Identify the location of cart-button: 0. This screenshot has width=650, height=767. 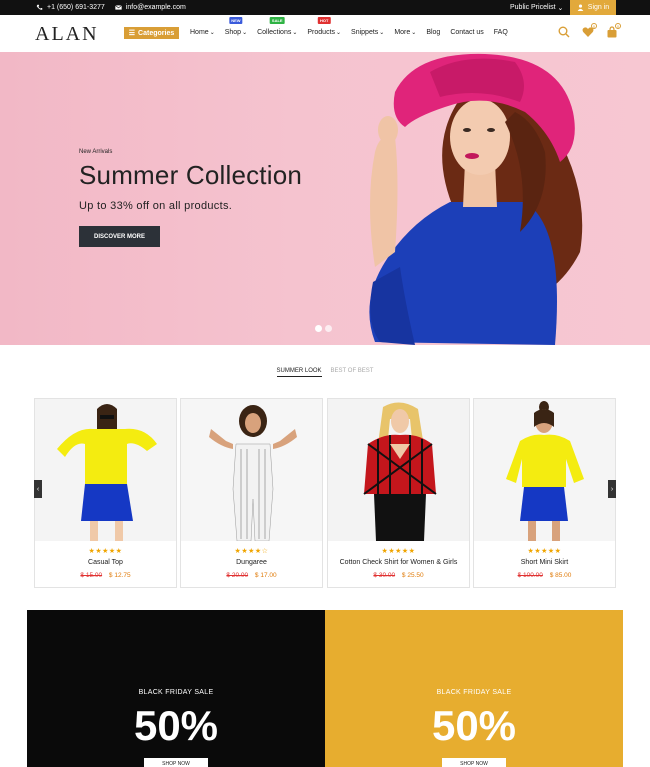
(613, 30).